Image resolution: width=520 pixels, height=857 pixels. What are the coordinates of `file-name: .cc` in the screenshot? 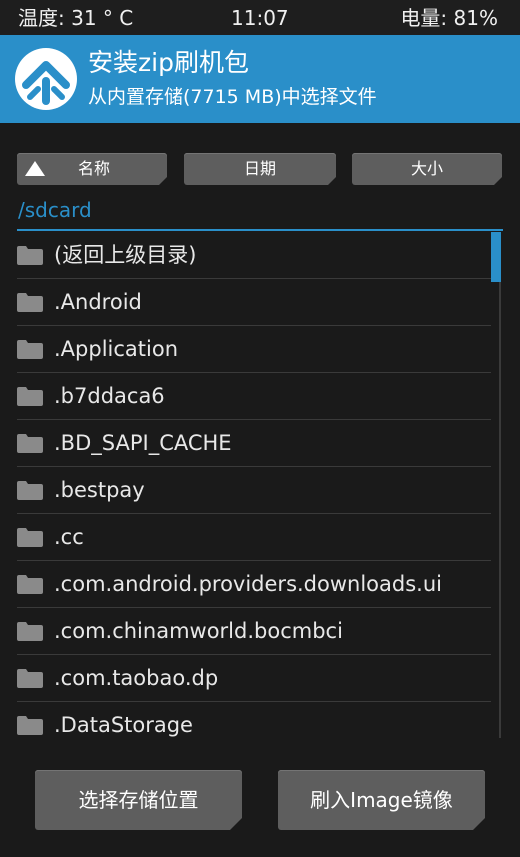 It's located at (69, 537).